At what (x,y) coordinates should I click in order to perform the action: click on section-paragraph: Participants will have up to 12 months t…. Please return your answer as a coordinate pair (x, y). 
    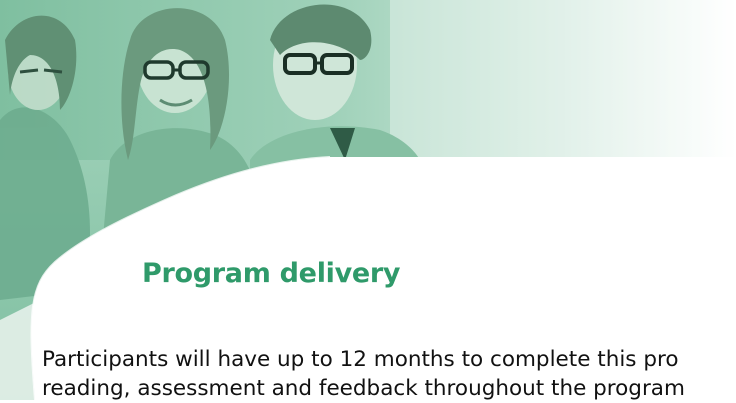
    Looking at the image, I should click on (389, 374).